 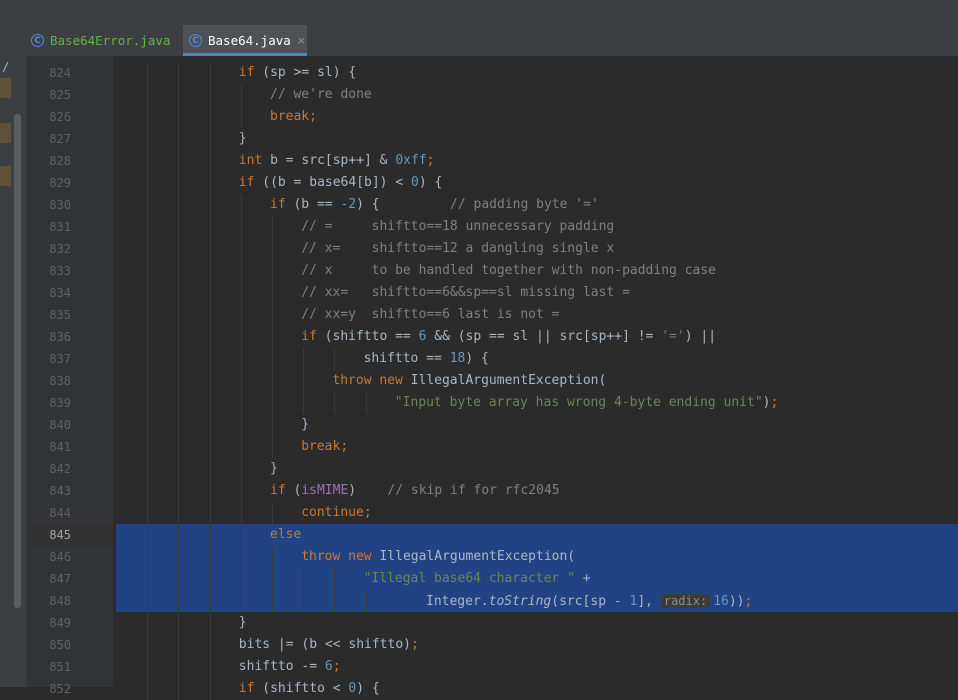 What do you see at coordinates (49, 403) in the screenshot?
I see `line-number: 839` at bounding box center [49, 403].